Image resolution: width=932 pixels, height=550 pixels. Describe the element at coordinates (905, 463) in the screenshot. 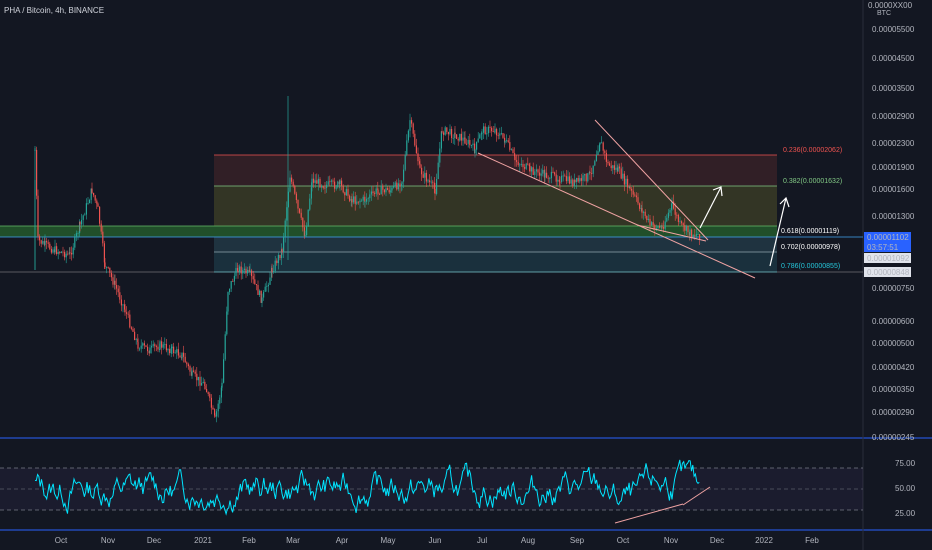

I see `rsi-tick-75: 75.00` at that location.